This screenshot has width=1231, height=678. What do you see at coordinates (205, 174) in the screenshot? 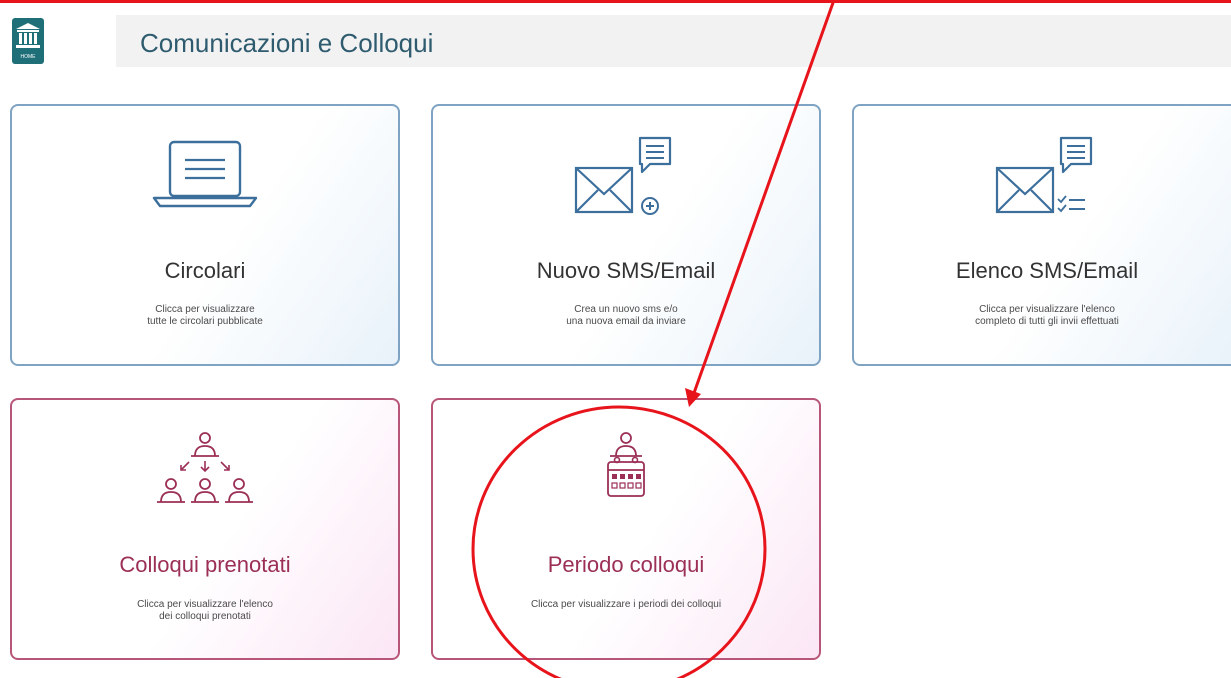
I see `laptop-icon` at bounding box center [205, 174].